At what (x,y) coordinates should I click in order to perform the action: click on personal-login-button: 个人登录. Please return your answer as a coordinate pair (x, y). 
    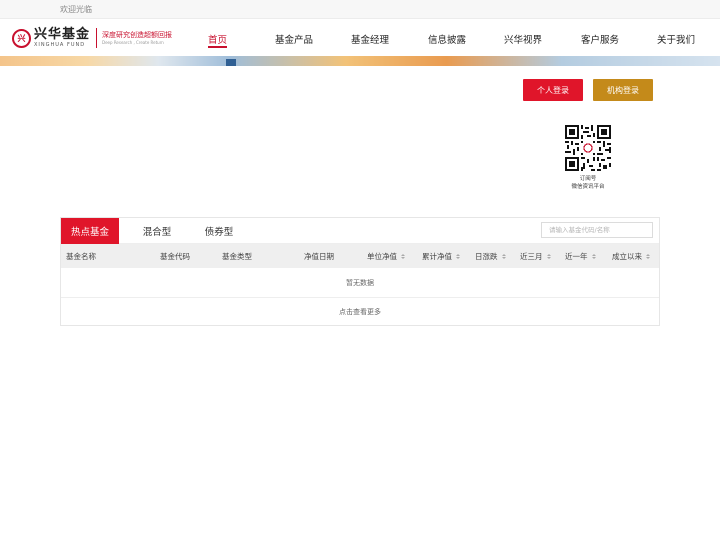
    Looking at the image, I should click on (553, 90).